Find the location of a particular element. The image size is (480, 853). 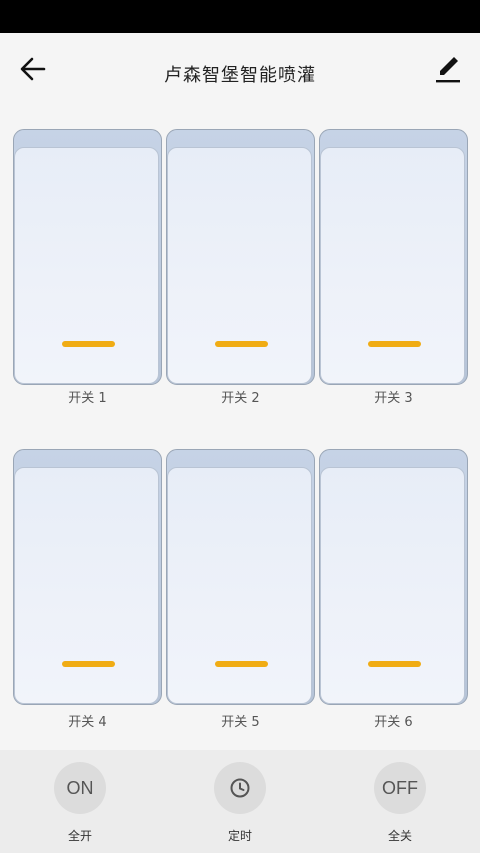

clock-icon is located at coordinates (240, 788).